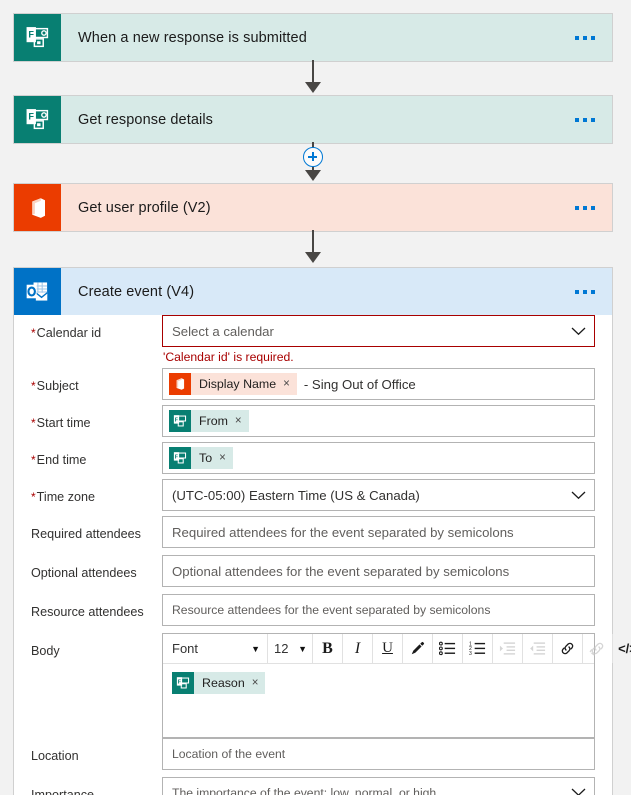  I want to click on flow-step-header-3: Get user profile (V2), so click(313, 207).